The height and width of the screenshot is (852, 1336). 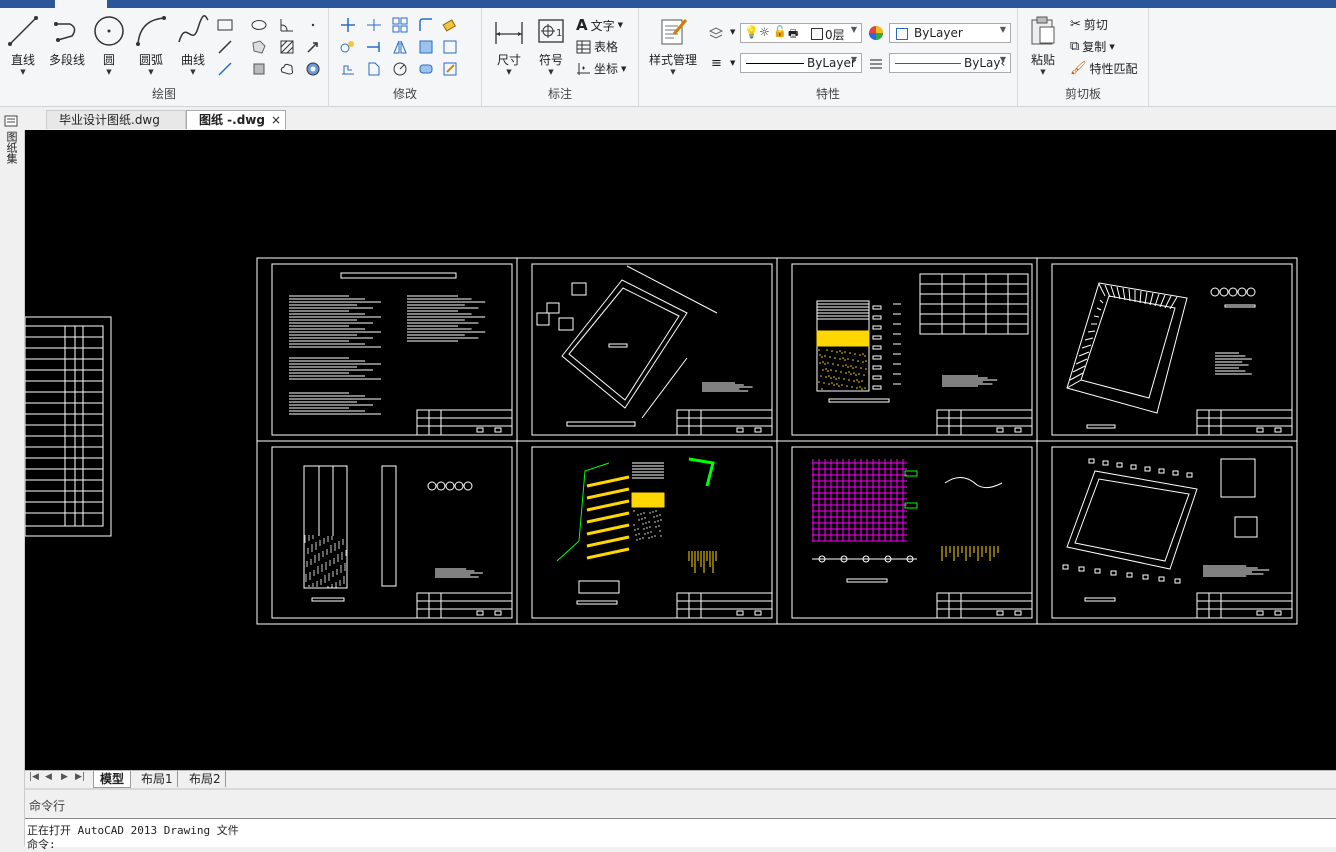 What do you see at coordinates (287, 25) in the screenshot?
I see `angle-icon` at bounding box center [287, 25].